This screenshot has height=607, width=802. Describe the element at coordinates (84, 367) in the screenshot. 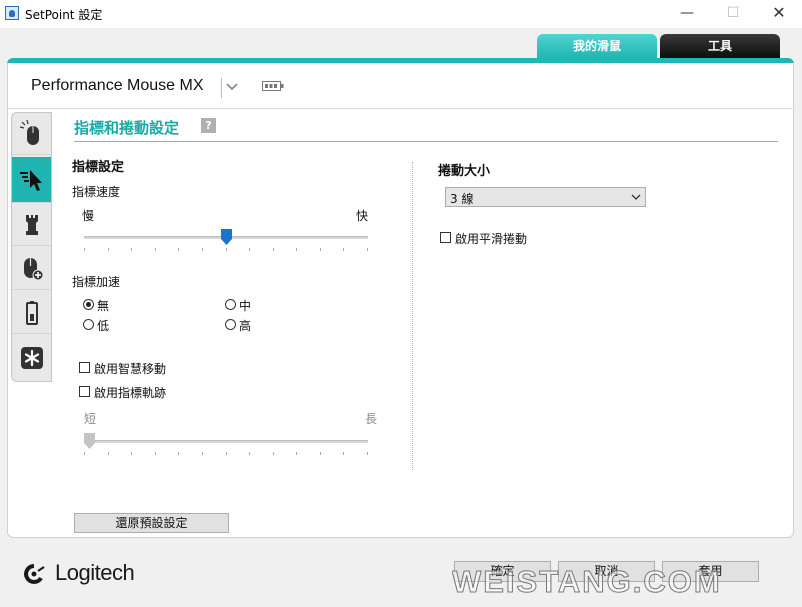

I see `smart-move-checkbox` at that location.